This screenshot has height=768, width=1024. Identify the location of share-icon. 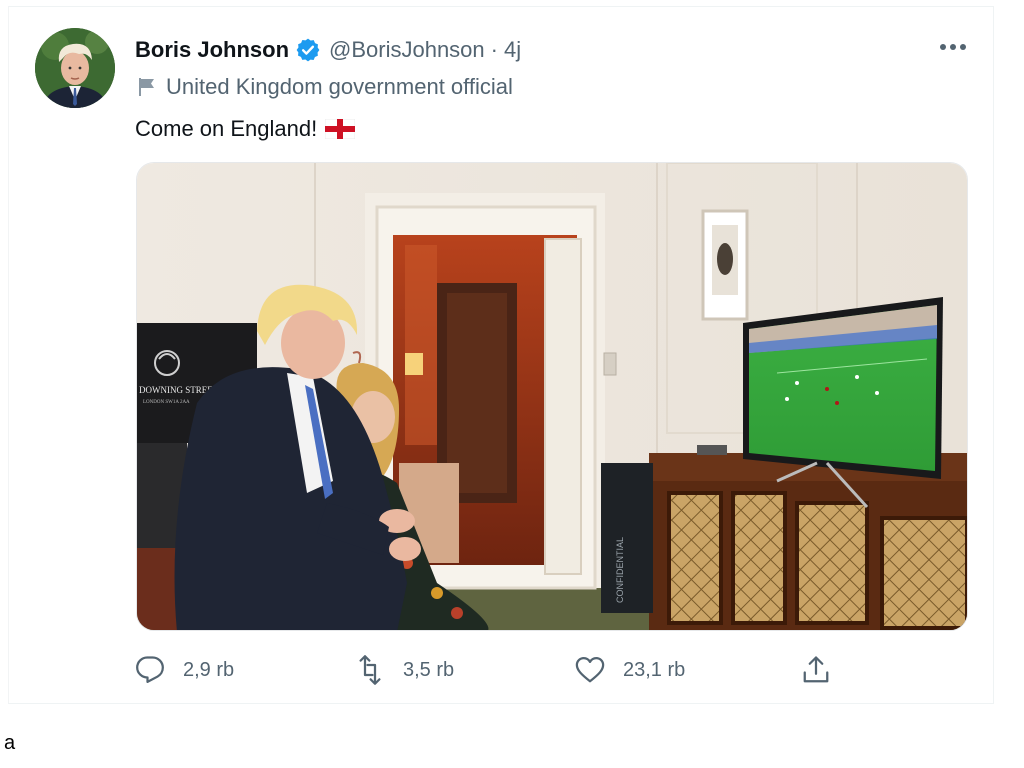
(816, 669).